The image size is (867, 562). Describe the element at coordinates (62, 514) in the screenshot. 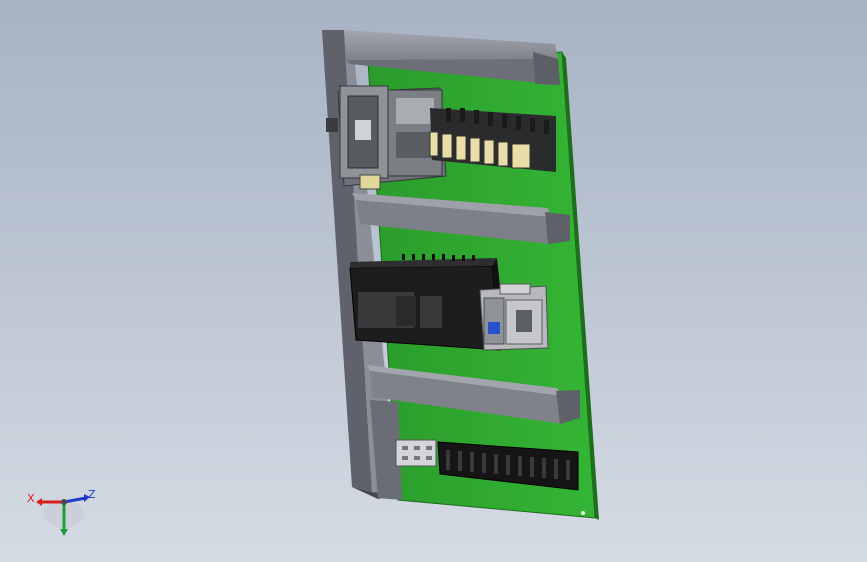

I see `orientation-triad: X Z` at that location.